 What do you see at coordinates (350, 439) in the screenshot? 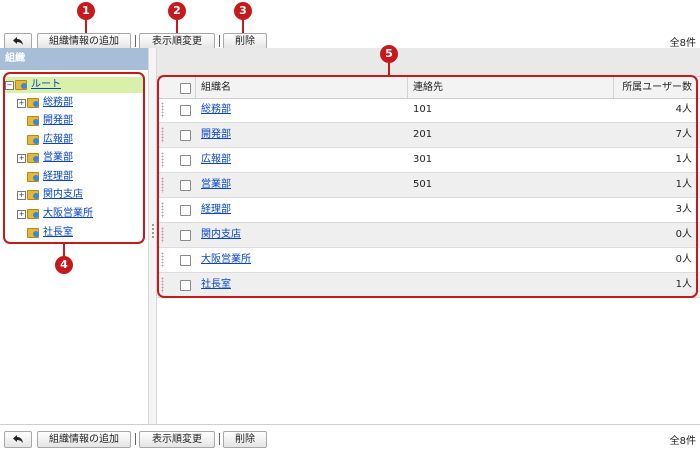
I see `bottom-toolbar: 組織情報の追加 表示順変更 削除 全8件` at bounding box center [350, 439].